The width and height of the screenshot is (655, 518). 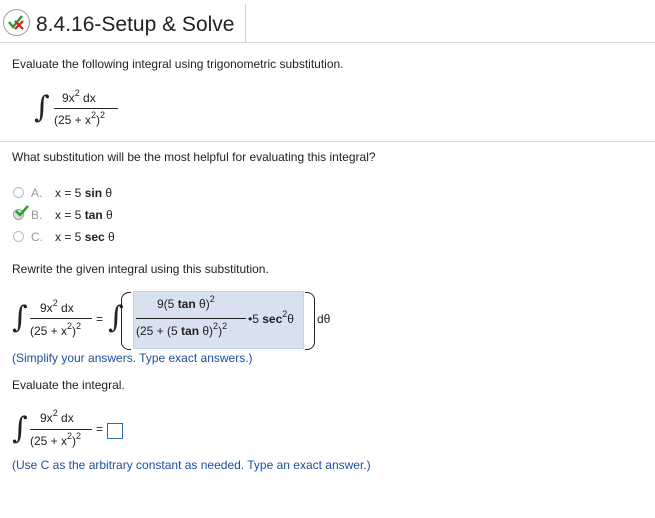 What do you see at coordinates (271, 317) in the screenshot?
I see `sec-squared-factor: •5 sec2θ` at bounding box center [271, 317].